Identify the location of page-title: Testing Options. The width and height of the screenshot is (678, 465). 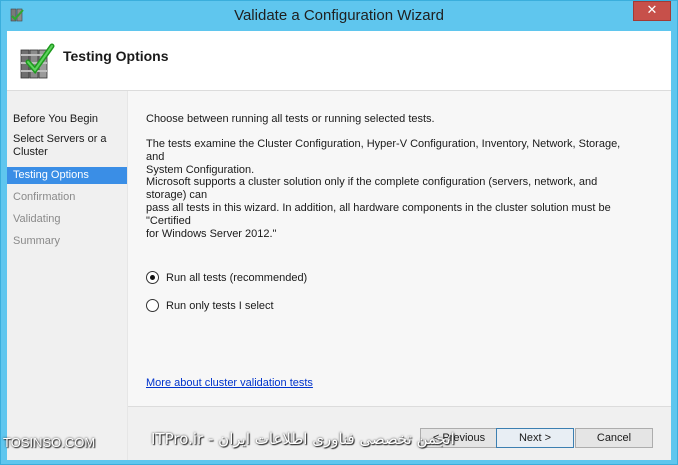
(116, 56).